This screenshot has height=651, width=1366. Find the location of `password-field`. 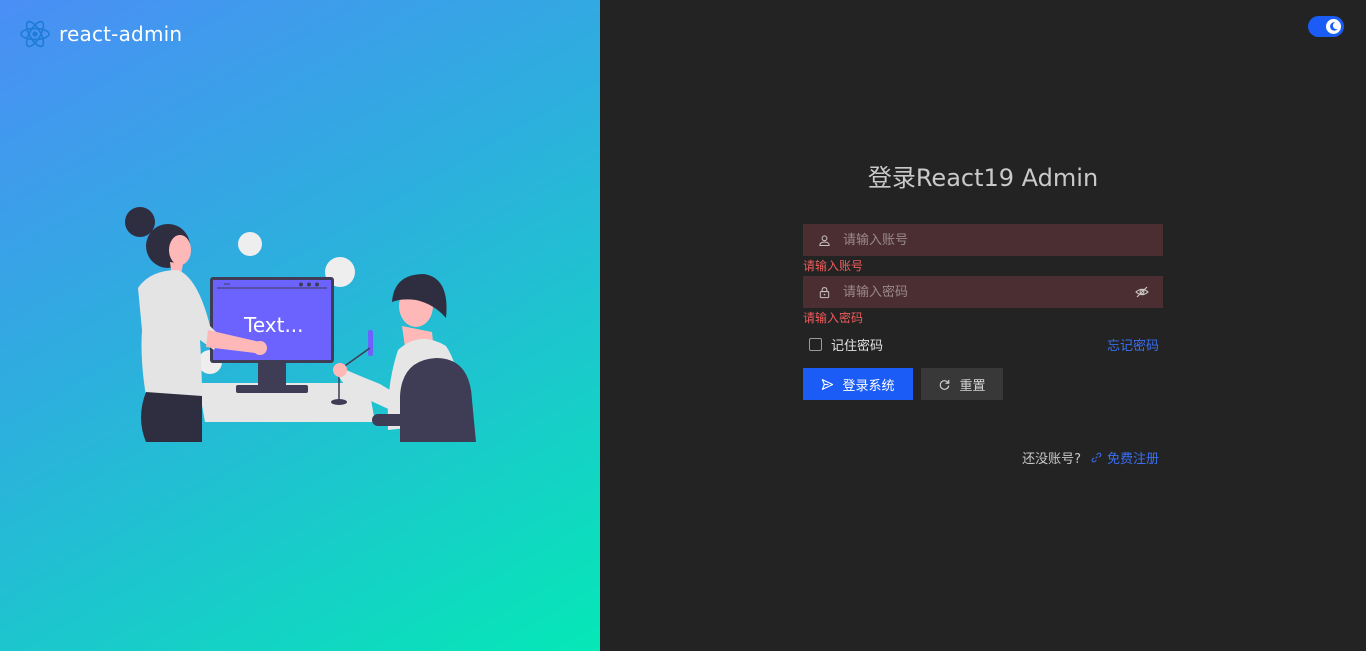

password-field is located at coordinates (983, 292).